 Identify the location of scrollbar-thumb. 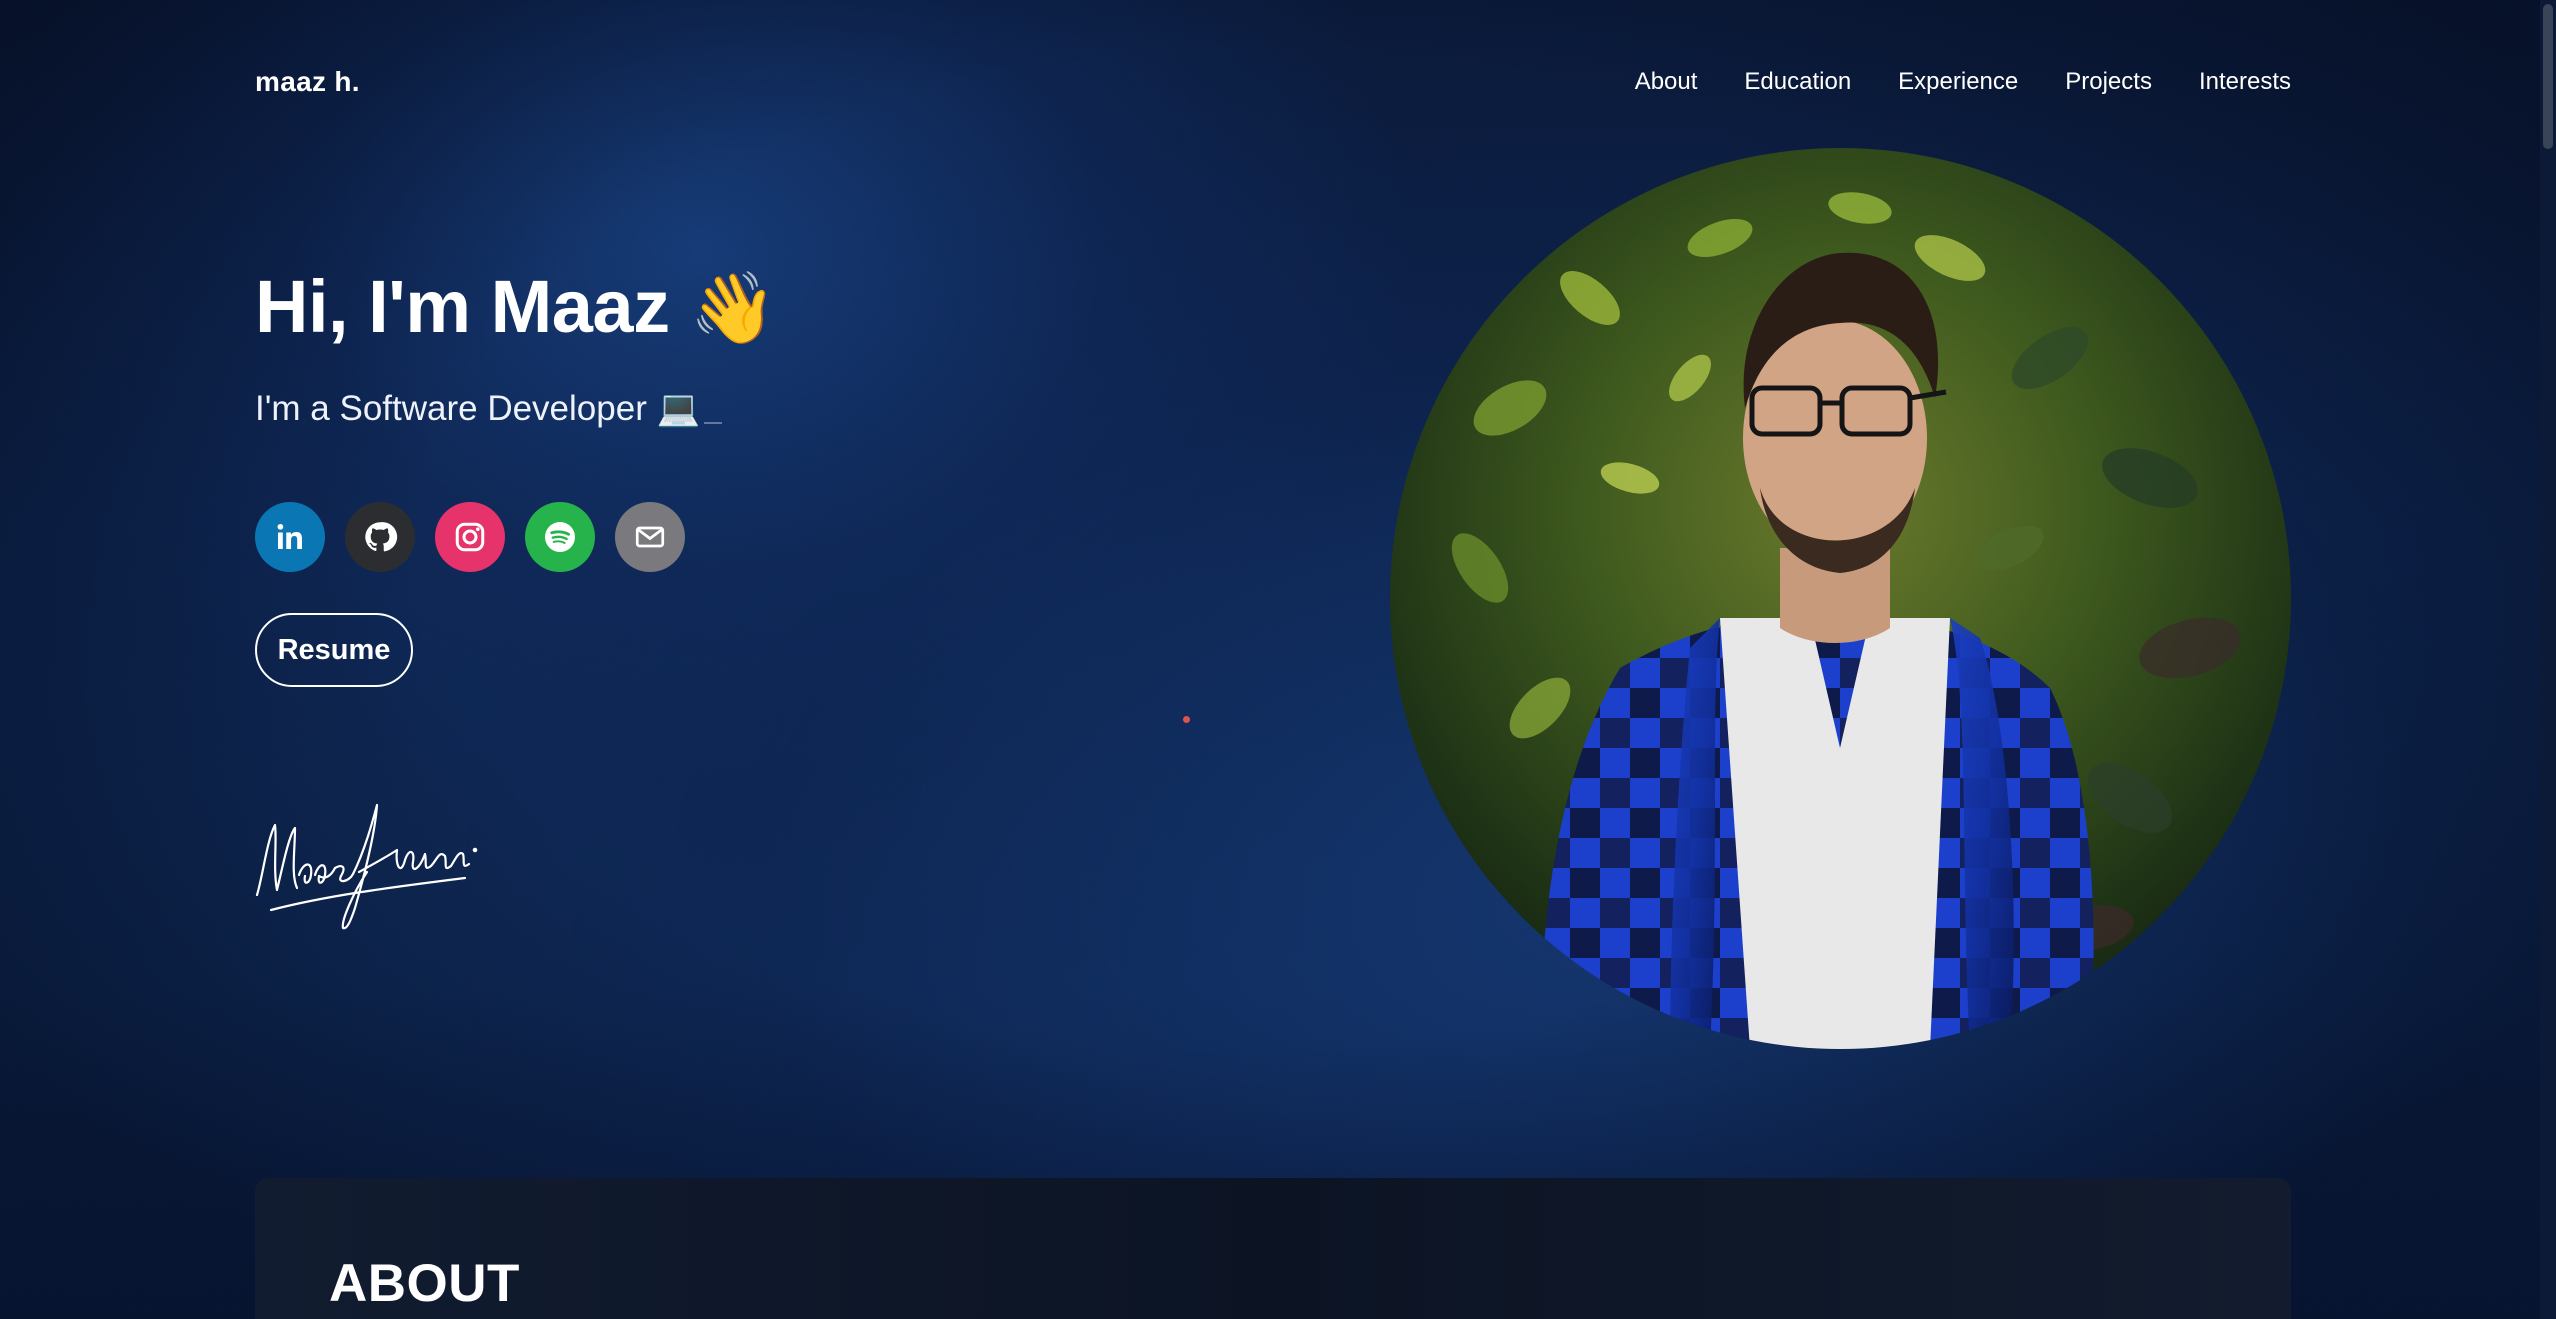
(2548, 76).